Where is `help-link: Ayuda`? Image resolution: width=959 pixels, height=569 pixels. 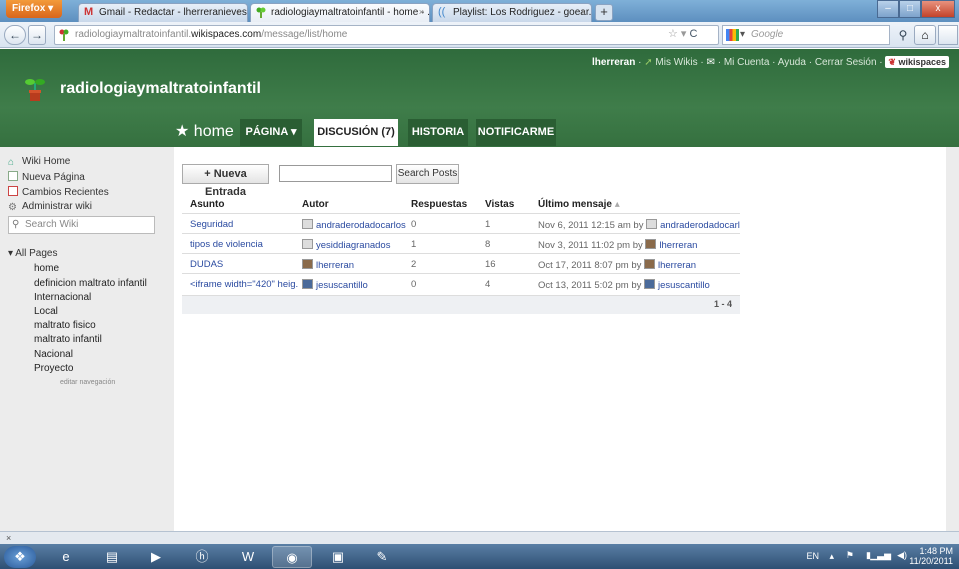 help-link: Ayuda is located at coordinates (792, 62).